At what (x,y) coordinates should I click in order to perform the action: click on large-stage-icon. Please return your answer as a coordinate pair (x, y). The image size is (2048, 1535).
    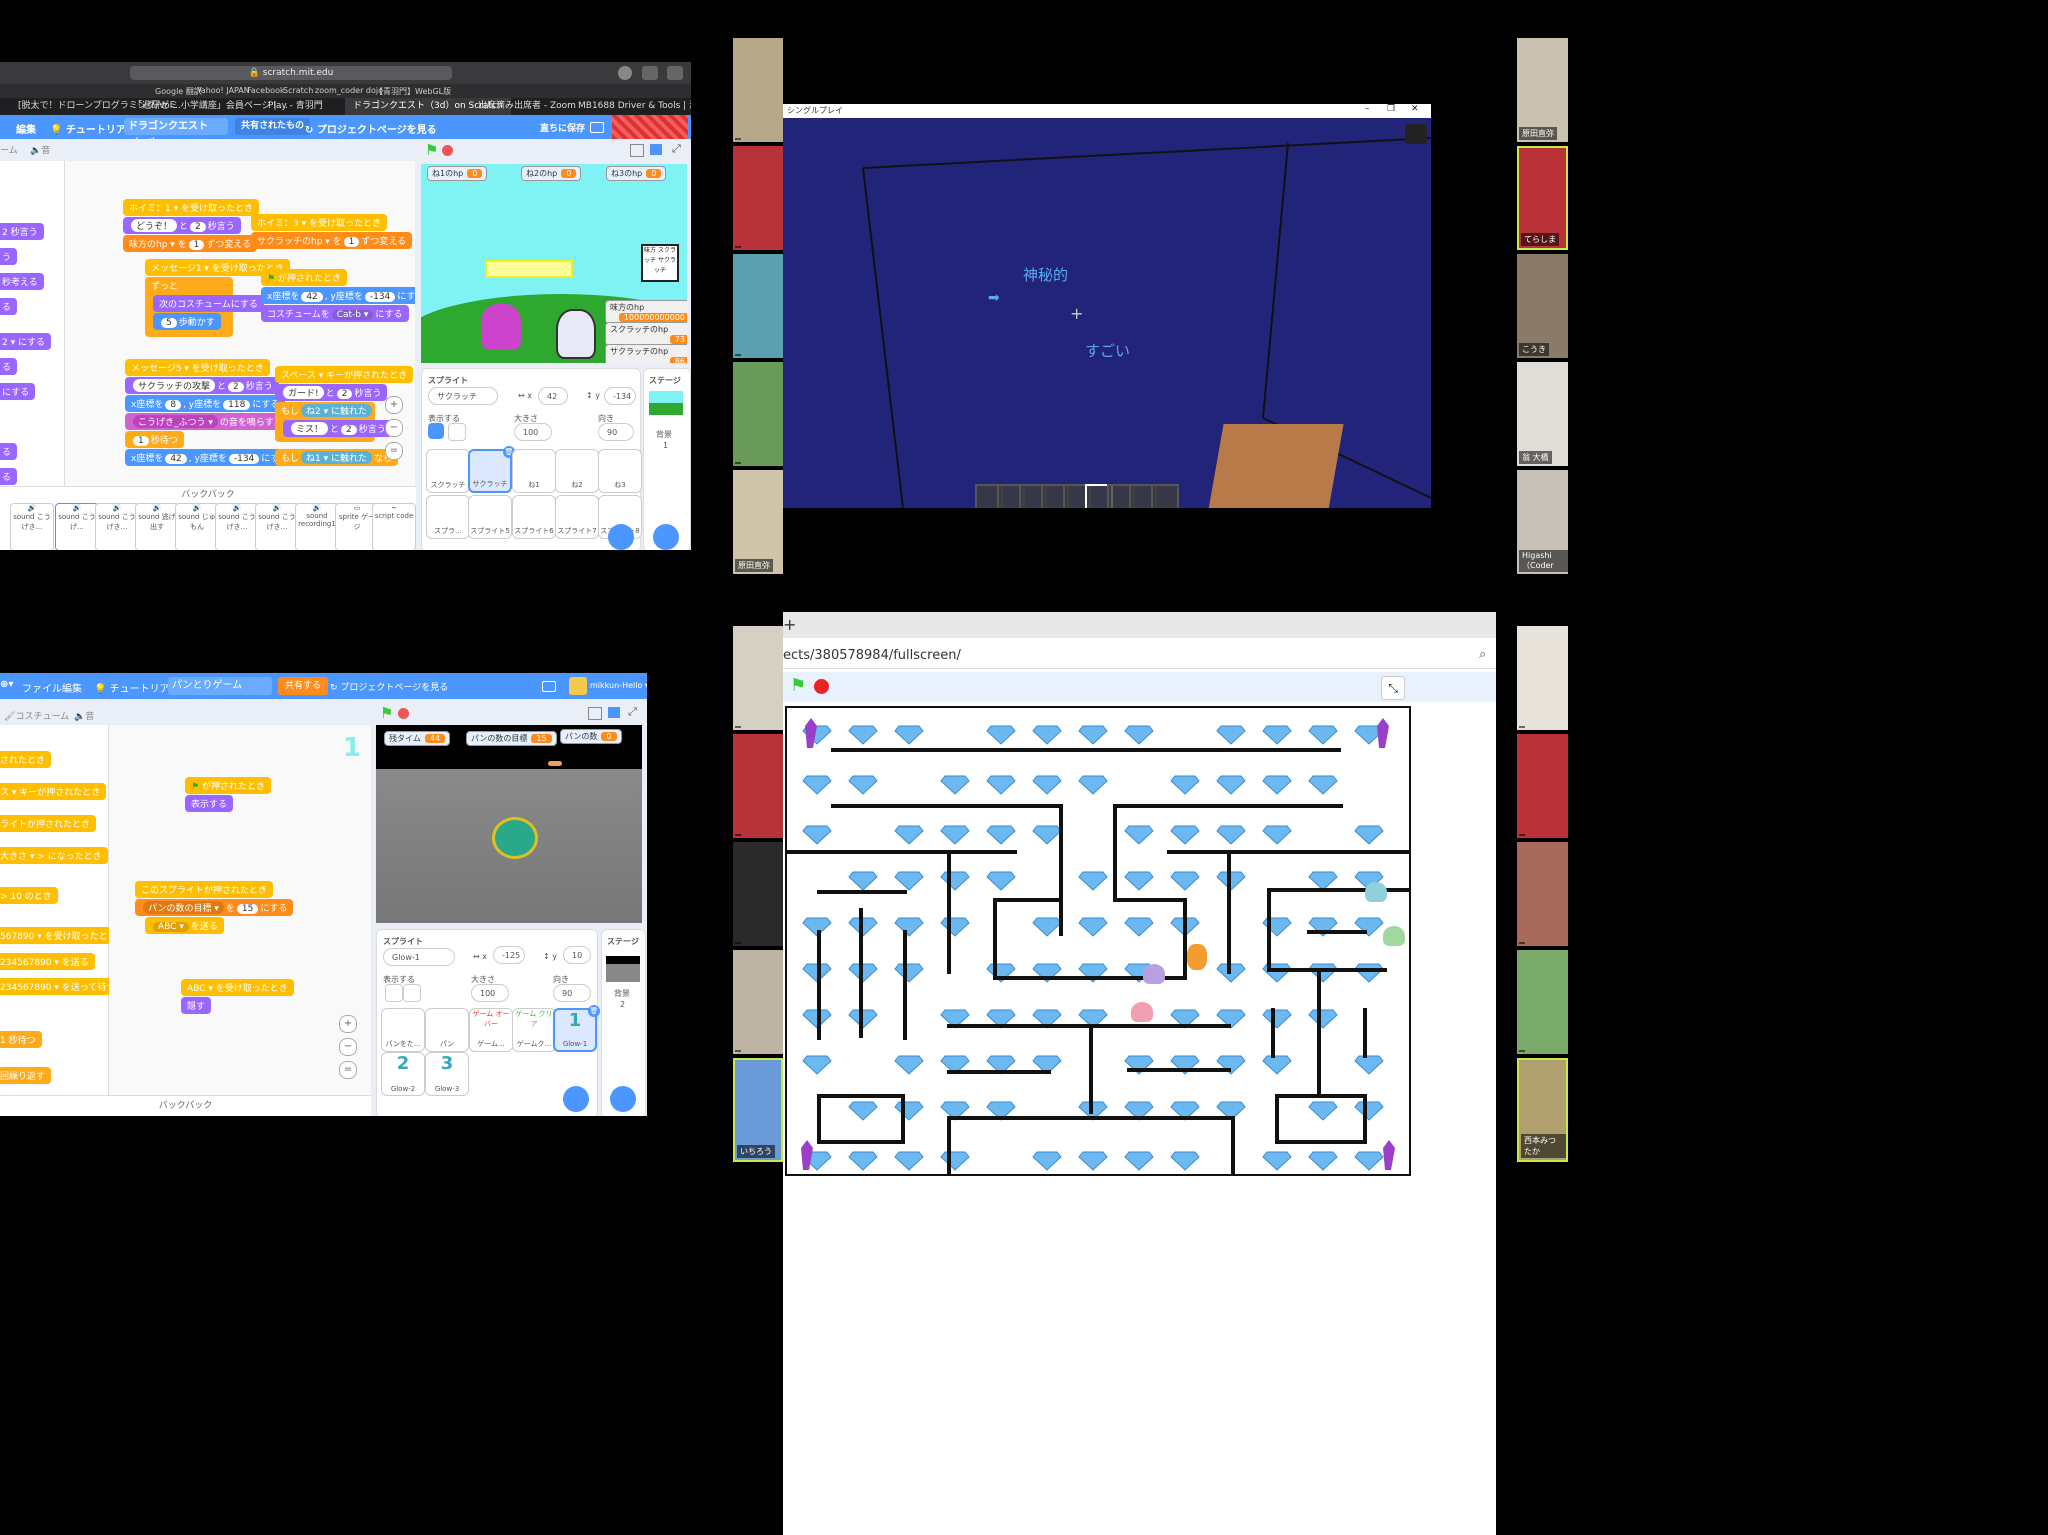
    Looking at the image, I should click on (656, 149).